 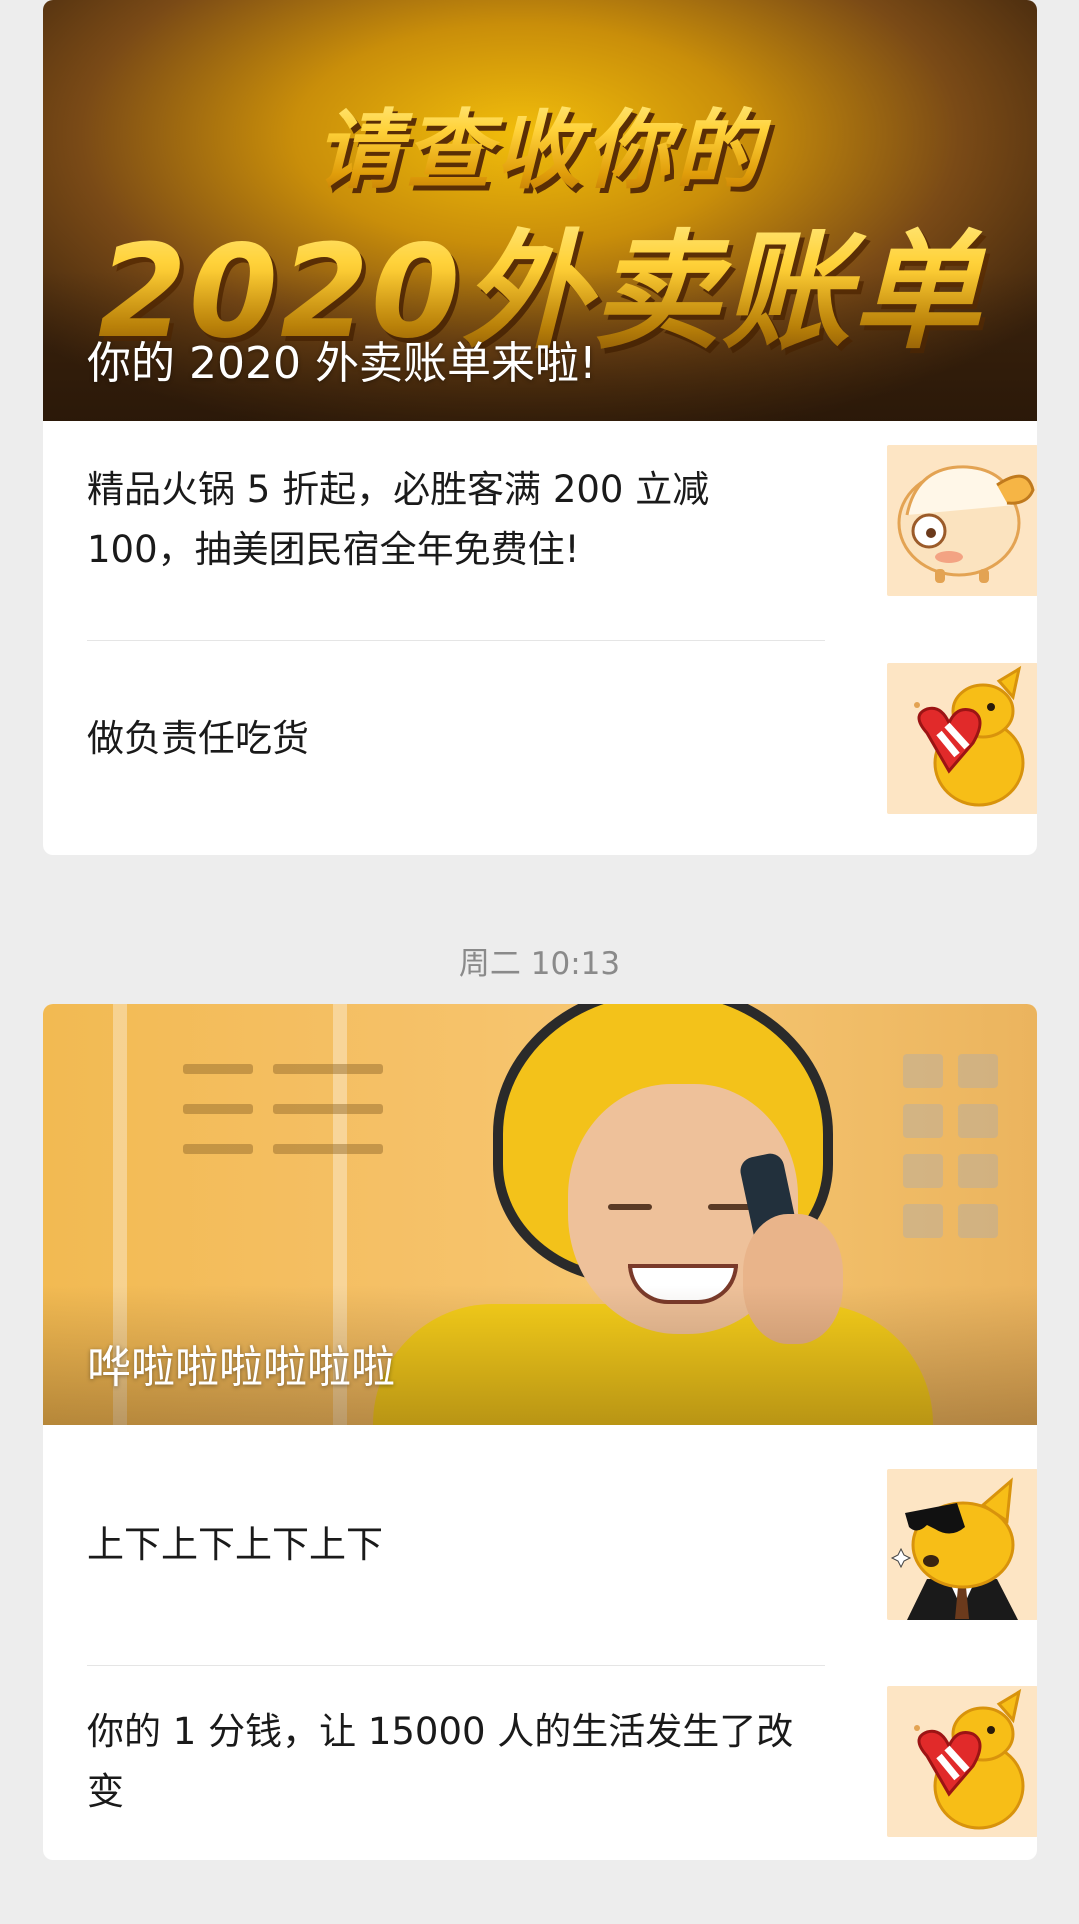 I want to click on divider, so click(x=456, y=640).